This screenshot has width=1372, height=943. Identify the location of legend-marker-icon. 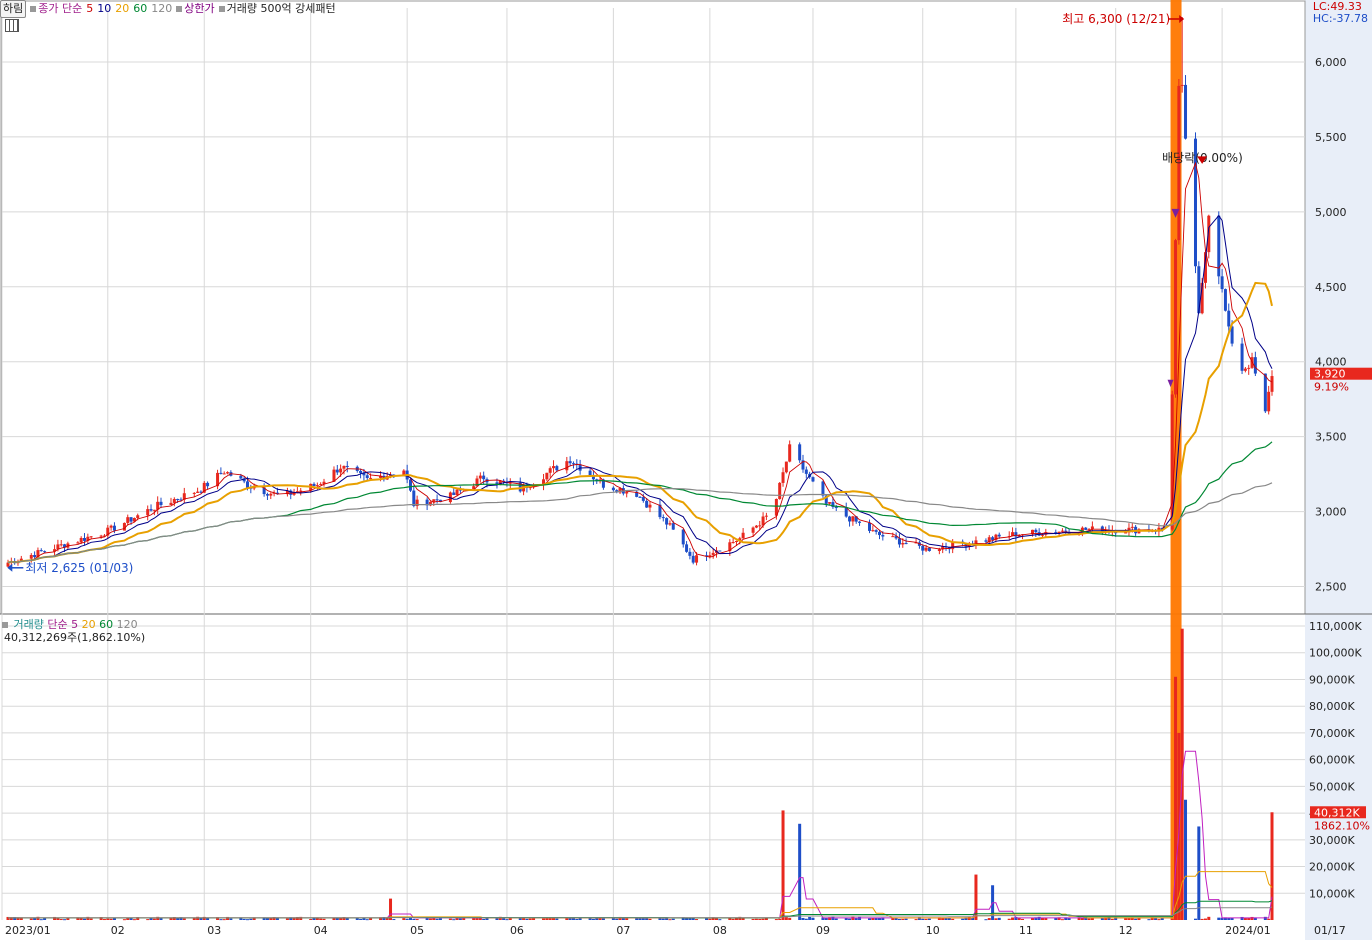
(221, 9).